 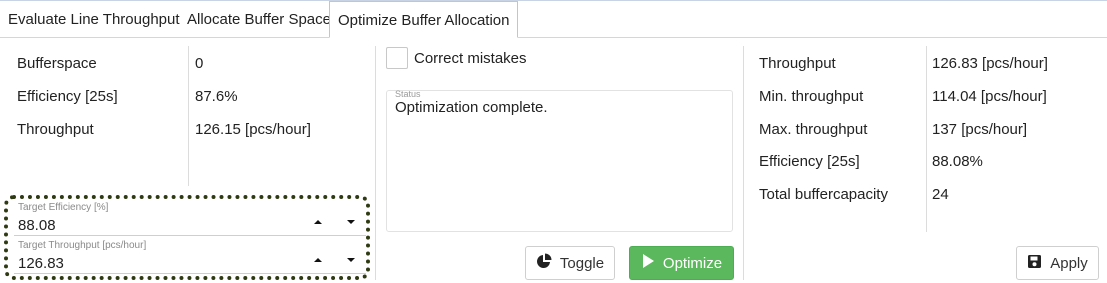 I want to click on total-buffercapacity-value: 24, so click(x=940, y=194).